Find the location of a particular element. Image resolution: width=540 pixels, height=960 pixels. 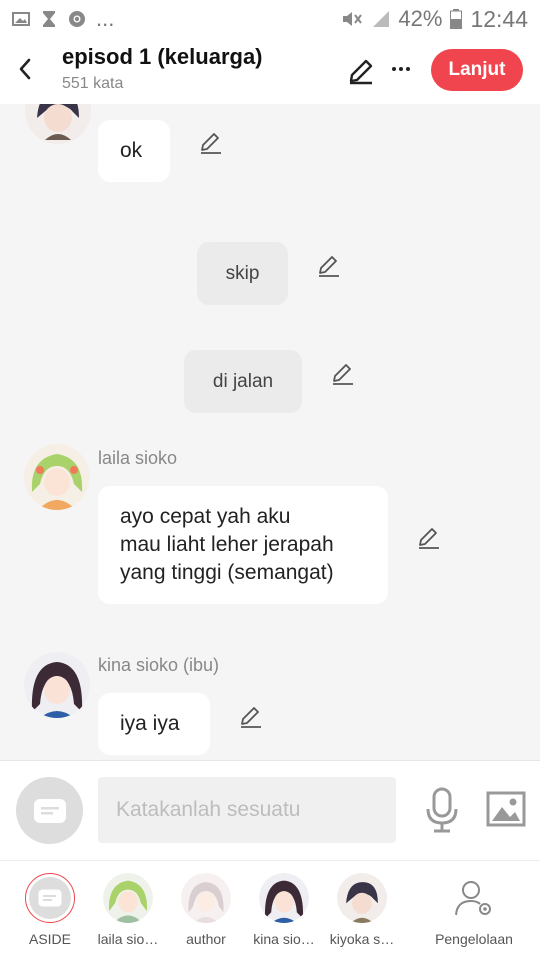

chrome-icon is located at coordinates (77, 19).